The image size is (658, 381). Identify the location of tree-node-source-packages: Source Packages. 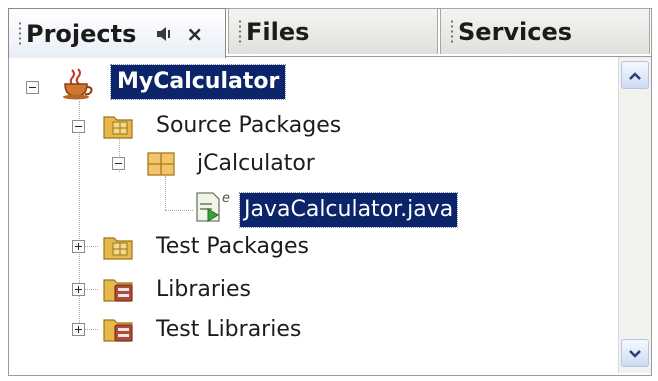
(248, 126).